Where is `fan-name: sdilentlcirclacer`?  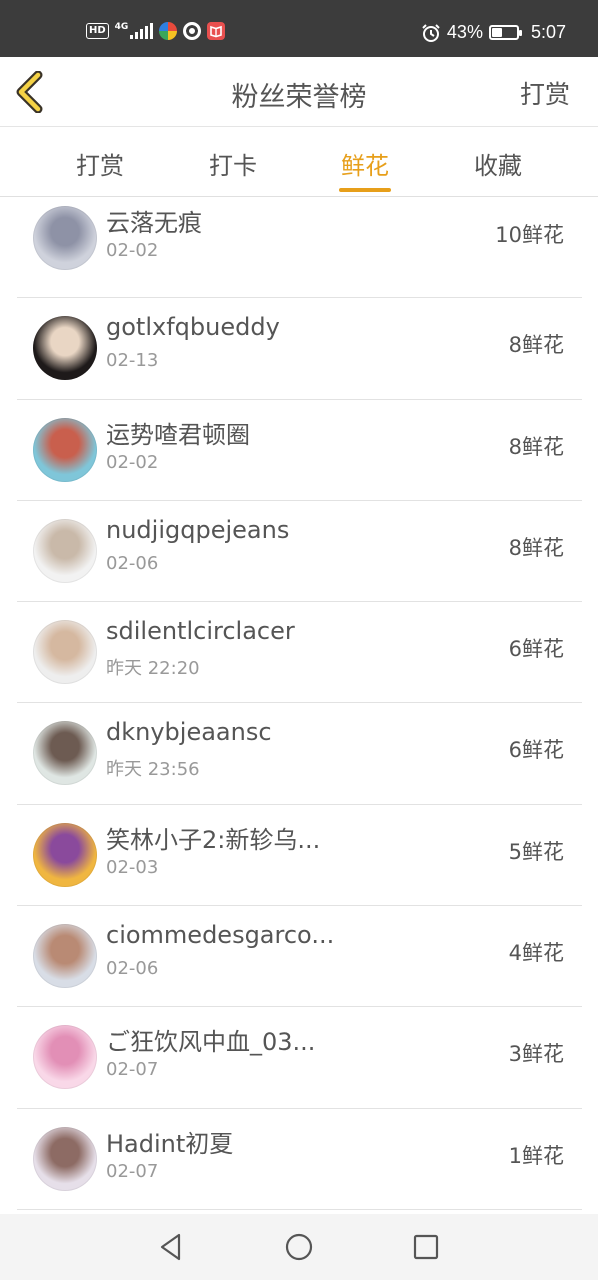
fan-name: sdilentlcirclacer is located at coordinates (200, 631).